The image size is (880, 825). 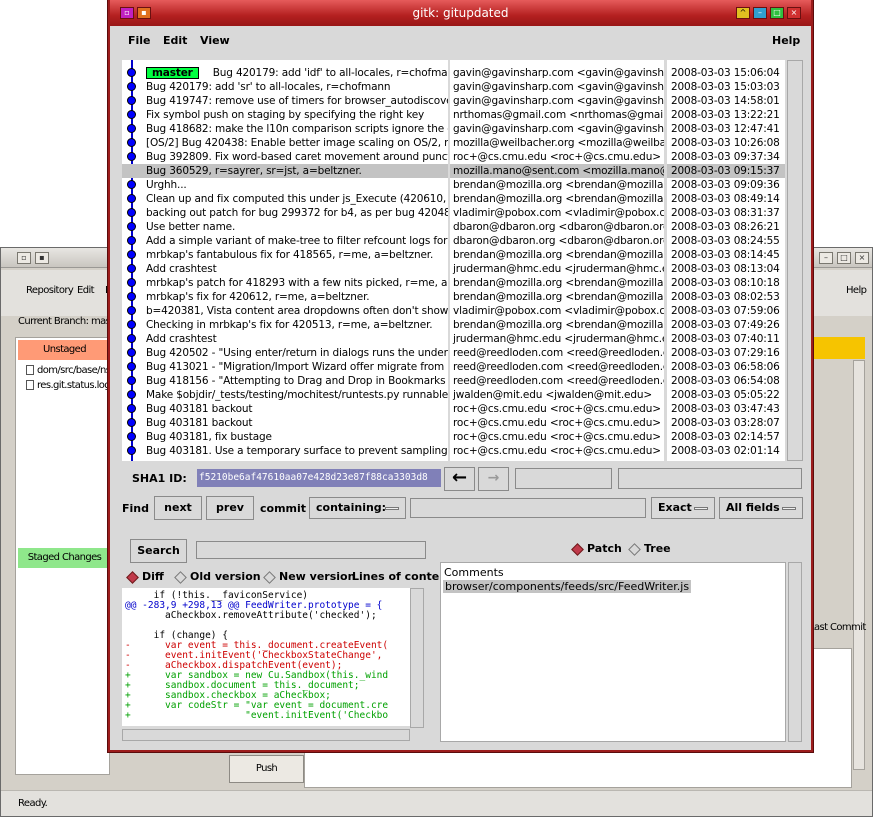 What do you see at coordinates (285, 339) in the screenshot?
I see `commit-row: Add crashtest` at bounding box center [285, 339].